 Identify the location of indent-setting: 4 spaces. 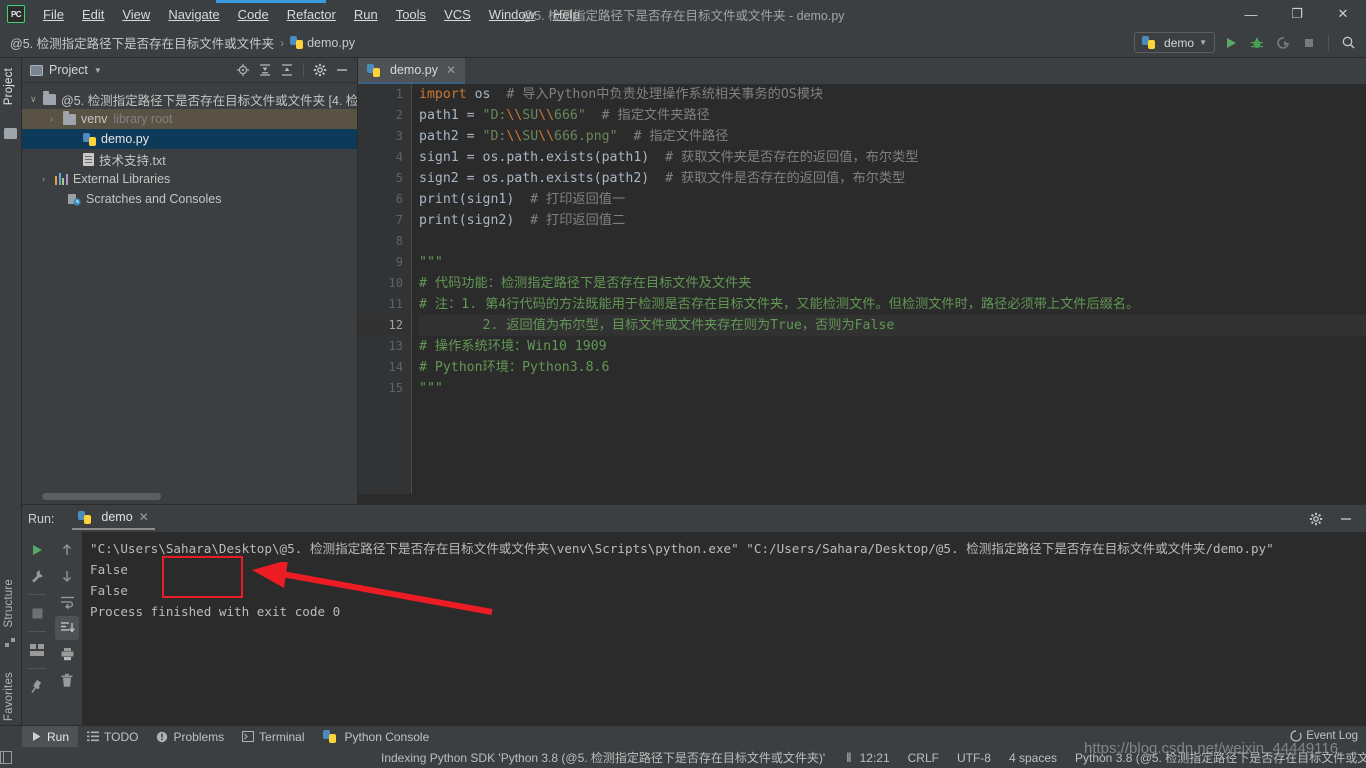
(1033, 758).